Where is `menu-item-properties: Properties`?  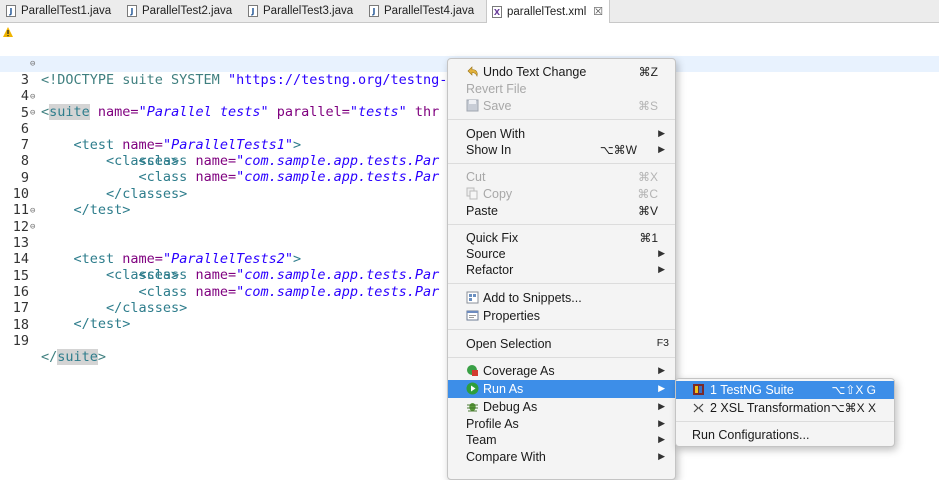 menu-item-properties: Properties is located at coordinates (561, 316).